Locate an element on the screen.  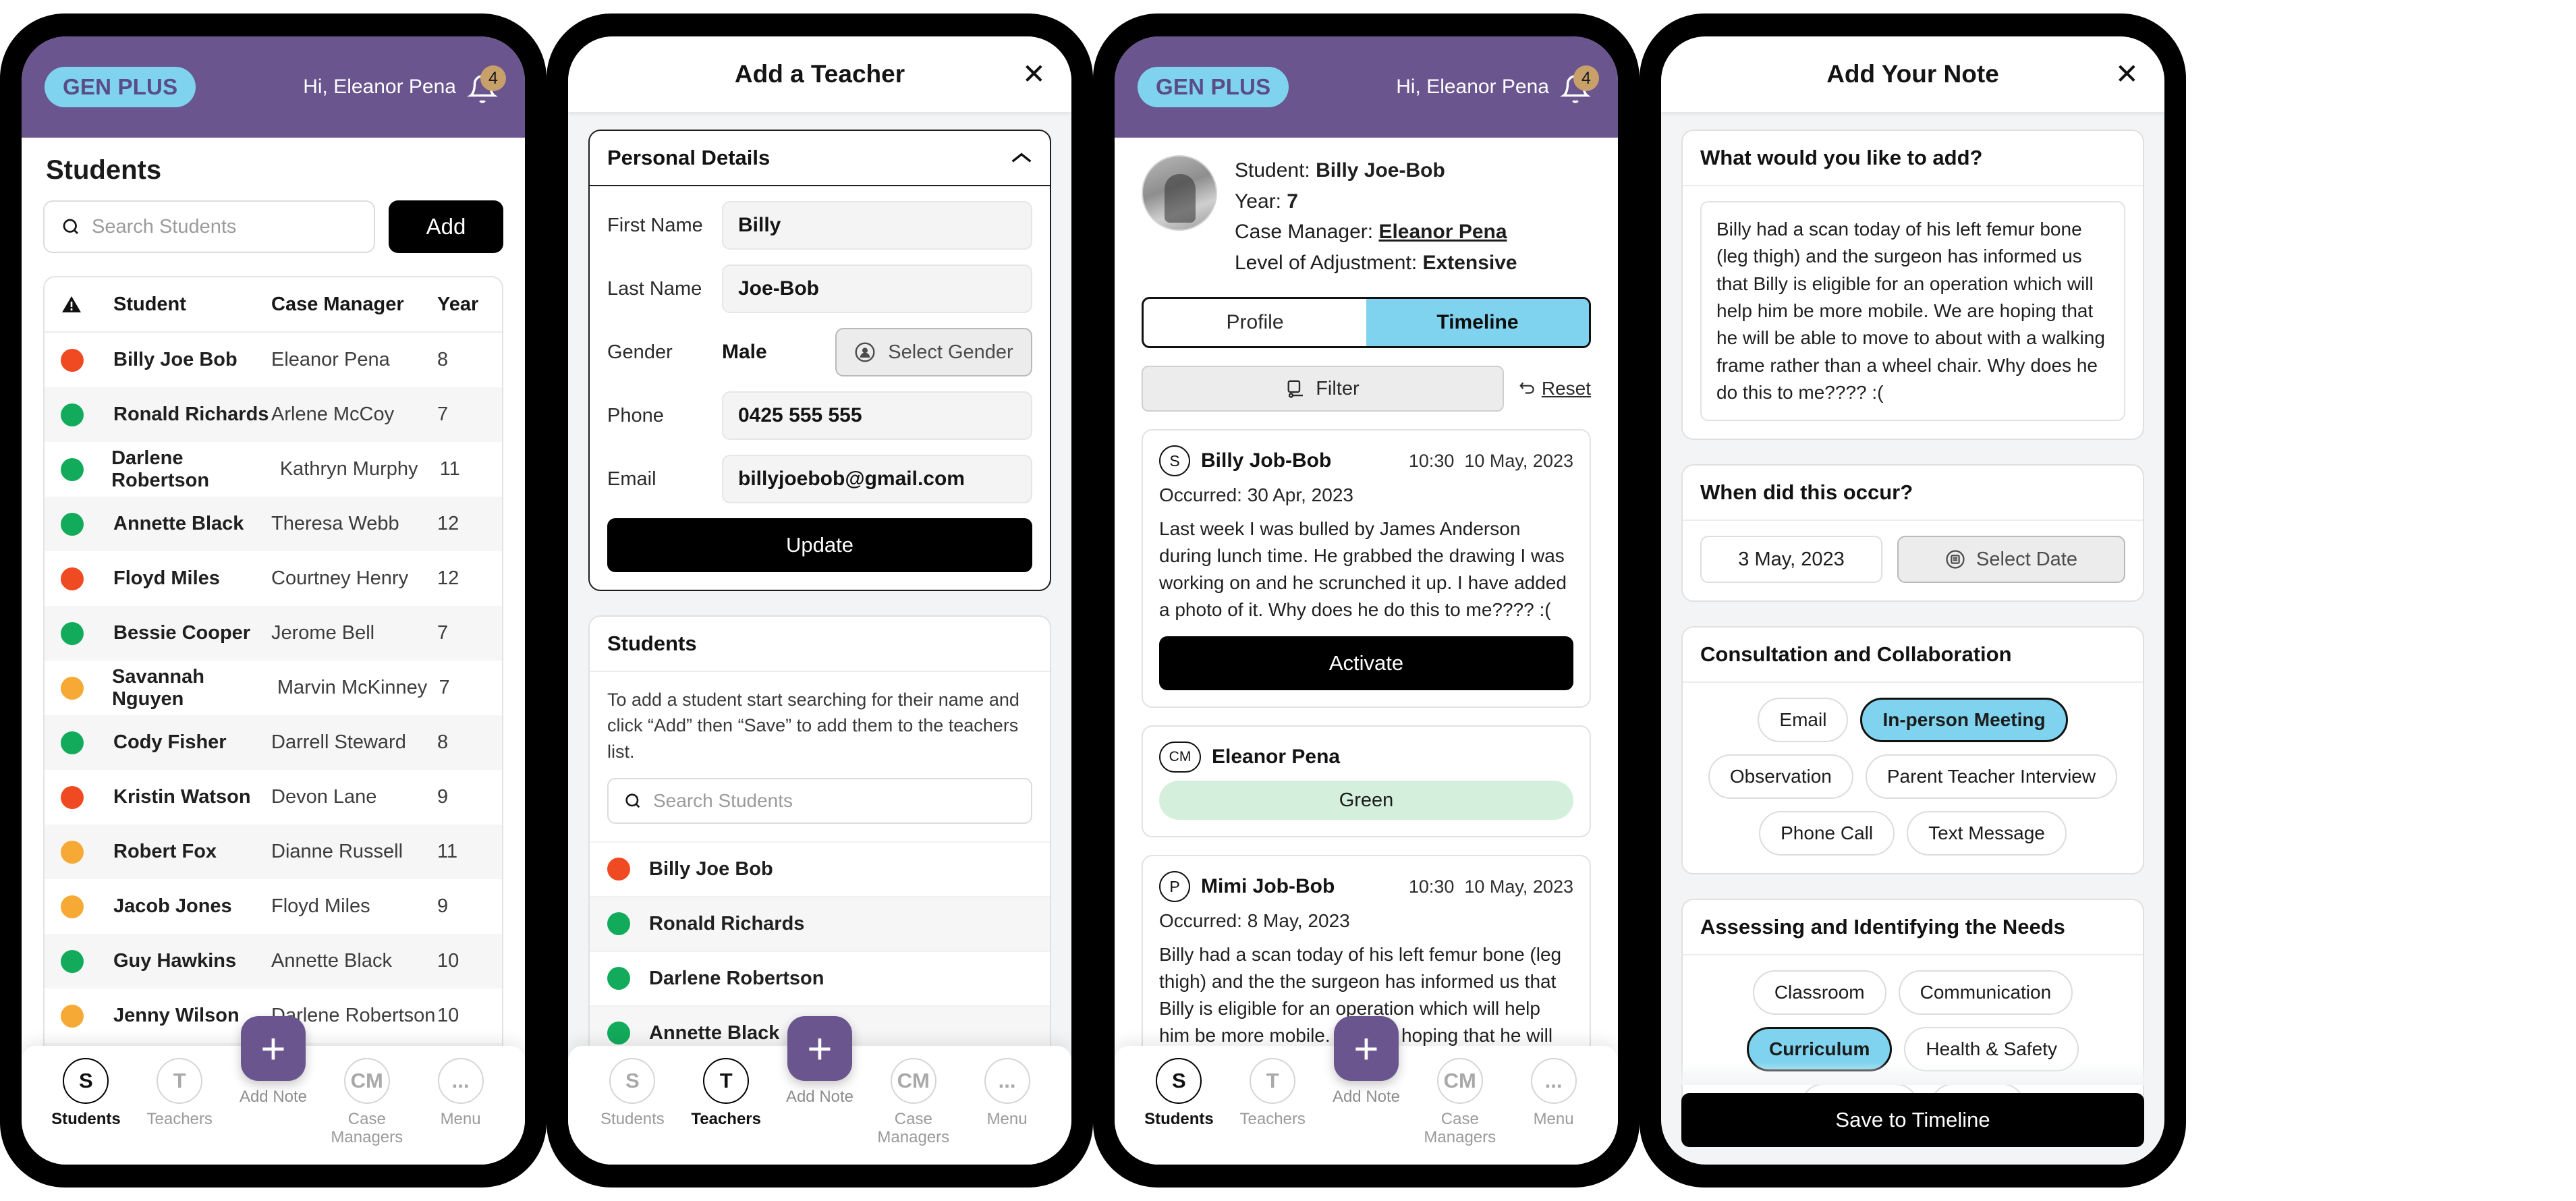
field-gender: Gender Male Select Gender is located at coordinates (819, 352).